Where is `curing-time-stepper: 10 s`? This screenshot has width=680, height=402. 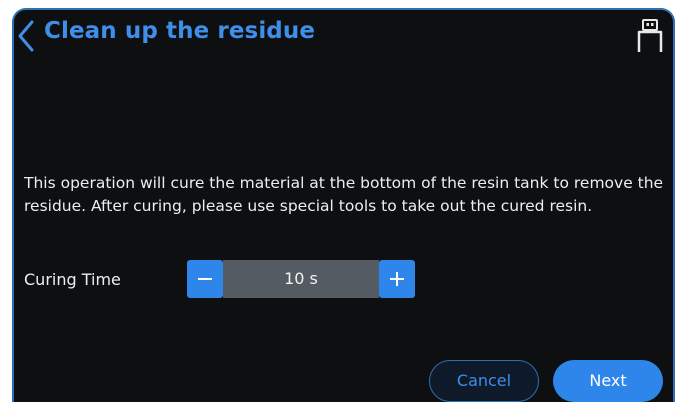 curing-time-stepper: 10 s is located at coordinates (301, 279).